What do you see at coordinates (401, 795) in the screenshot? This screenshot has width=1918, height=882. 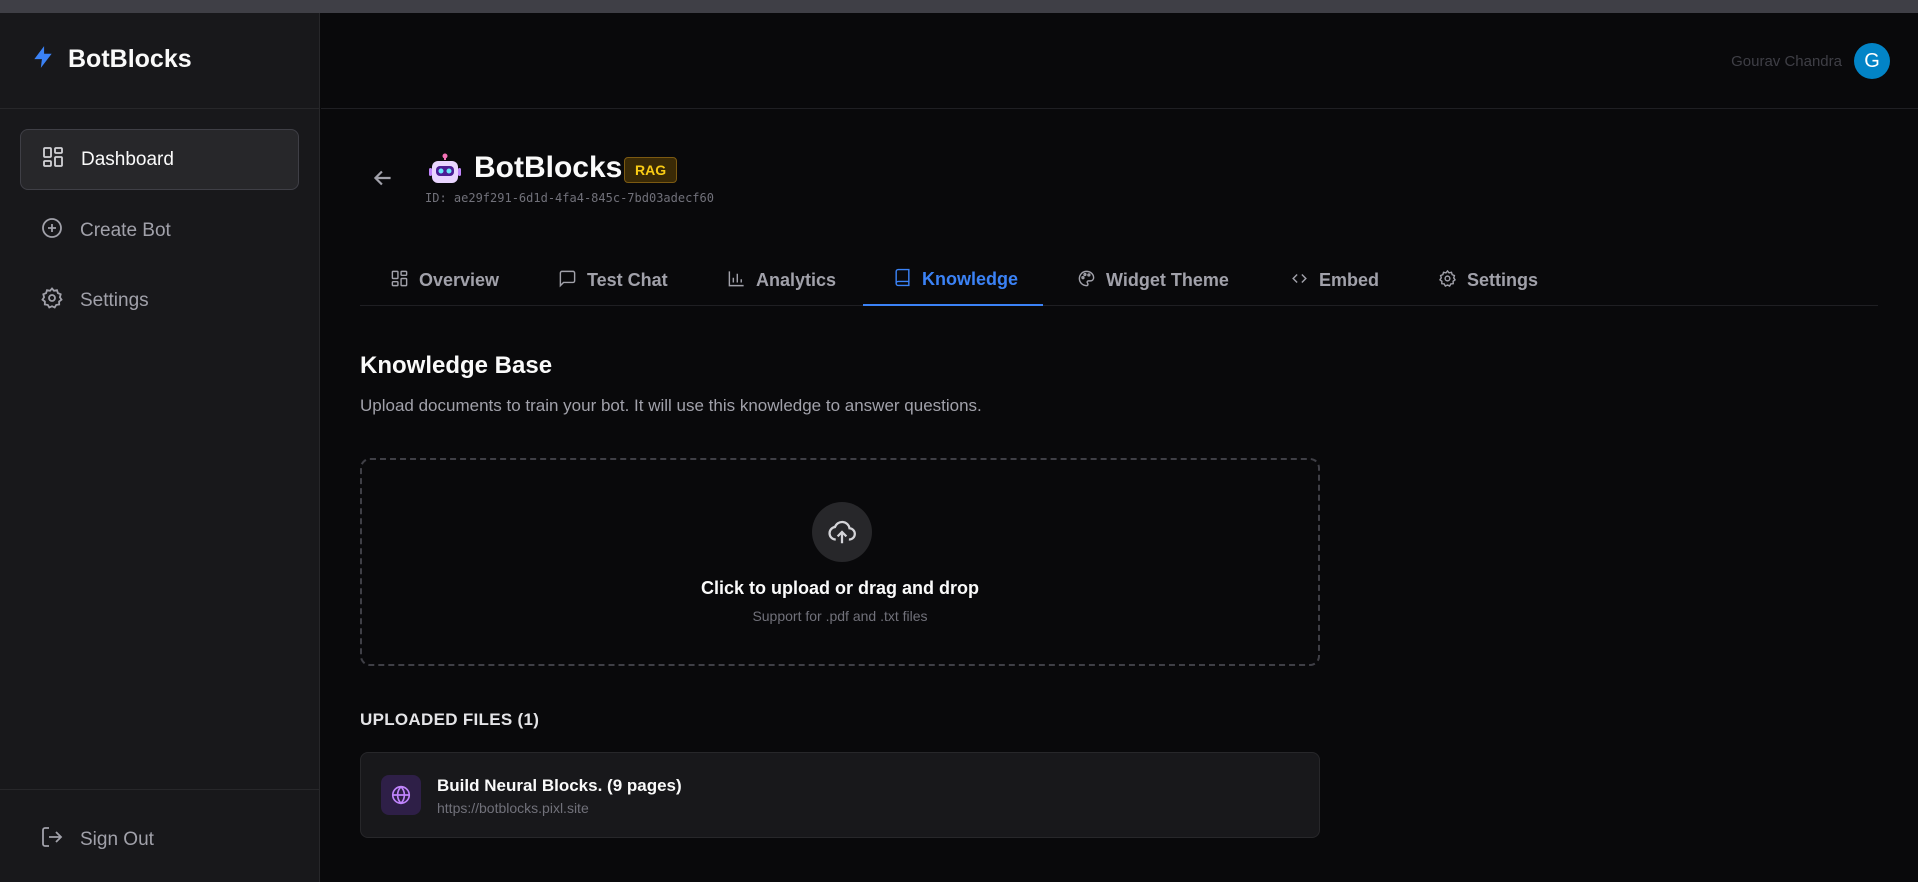 I see `globe-icon` at bounding box center [401, 795].